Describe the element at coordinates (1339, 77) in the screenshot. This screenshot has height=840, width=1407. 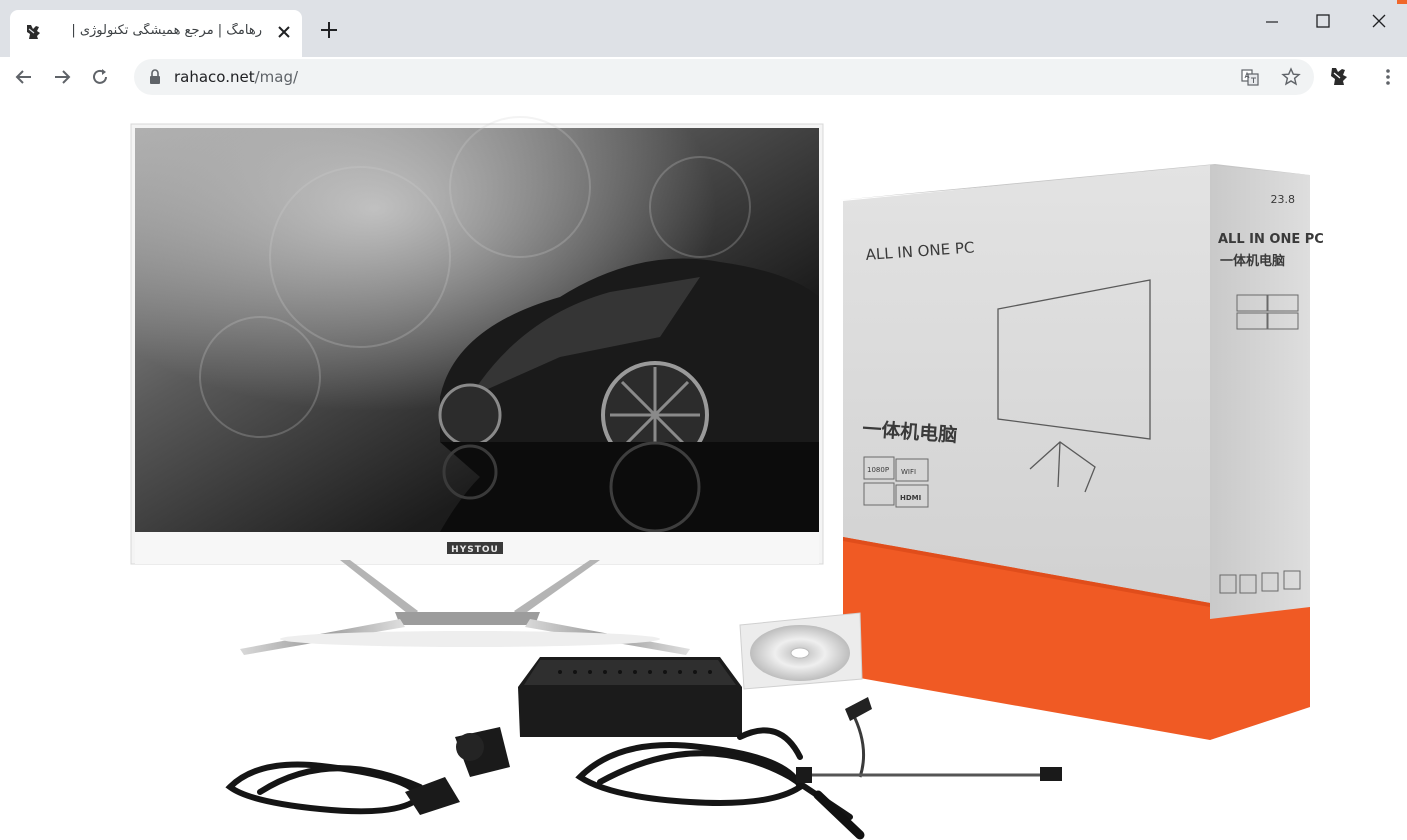
I see `extension-icon` at that location.